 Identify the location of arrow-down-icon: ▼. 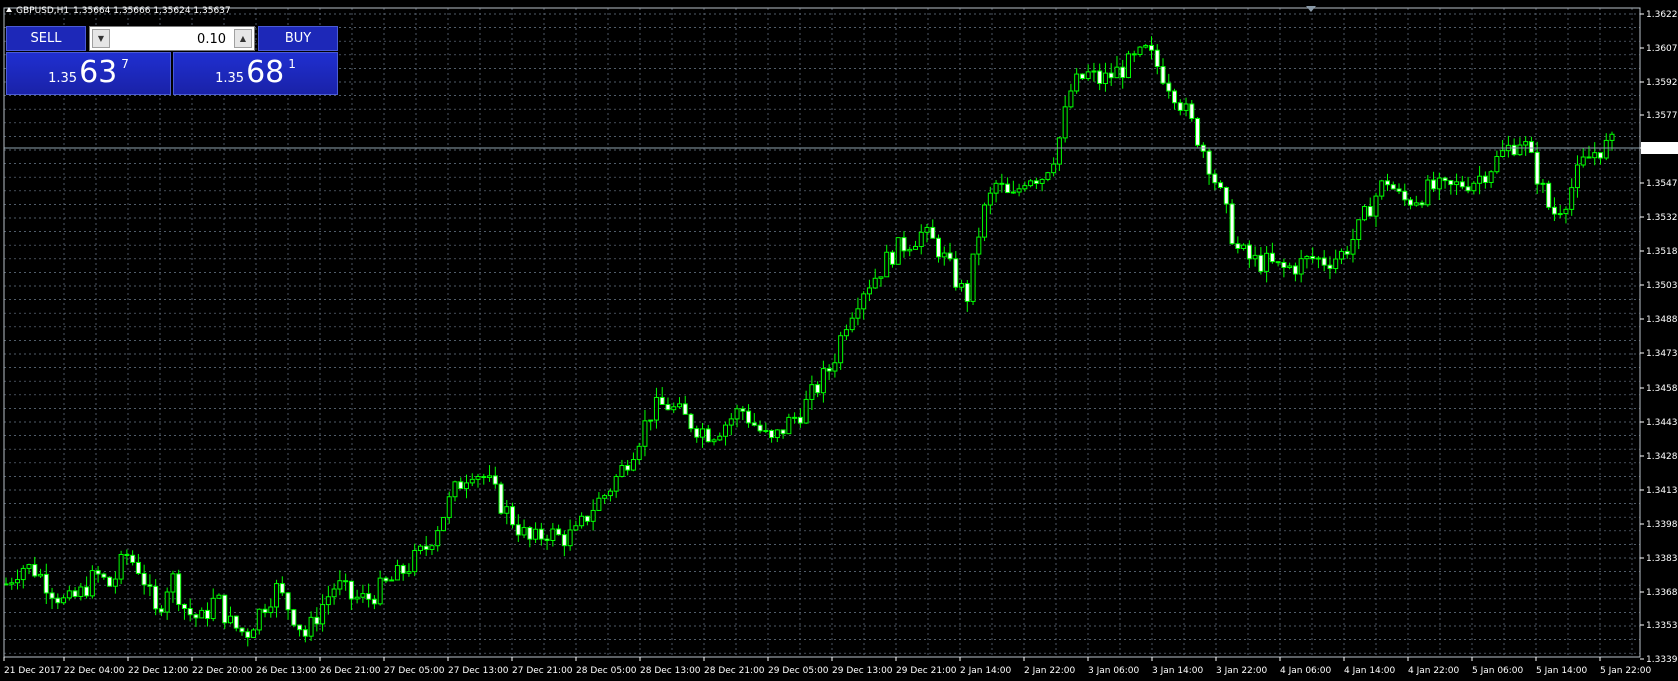
(101, 38).